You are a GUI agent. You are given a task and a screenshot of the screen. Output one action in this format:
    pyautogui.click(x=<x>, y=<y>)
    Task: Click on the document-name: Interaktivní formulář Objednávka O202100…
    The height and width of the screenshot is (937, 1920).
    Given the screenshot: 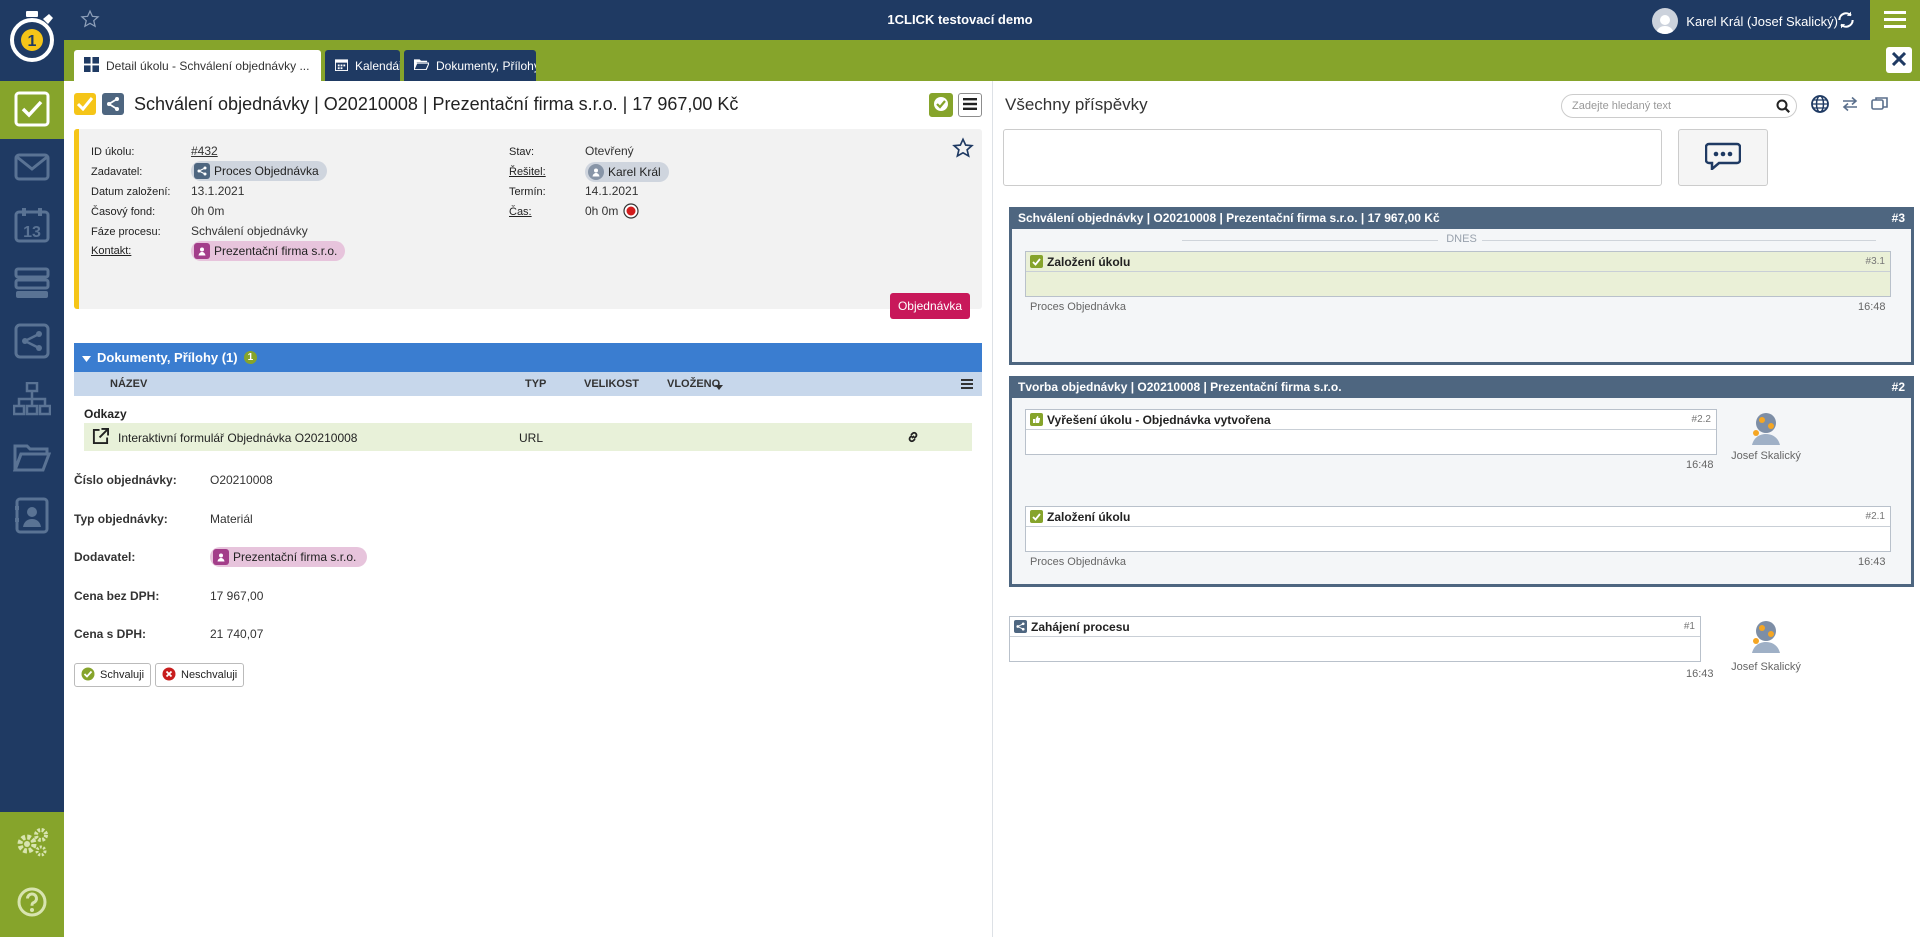 What is the action you would take?
    pyautogui.click(x=237, y=438)
    